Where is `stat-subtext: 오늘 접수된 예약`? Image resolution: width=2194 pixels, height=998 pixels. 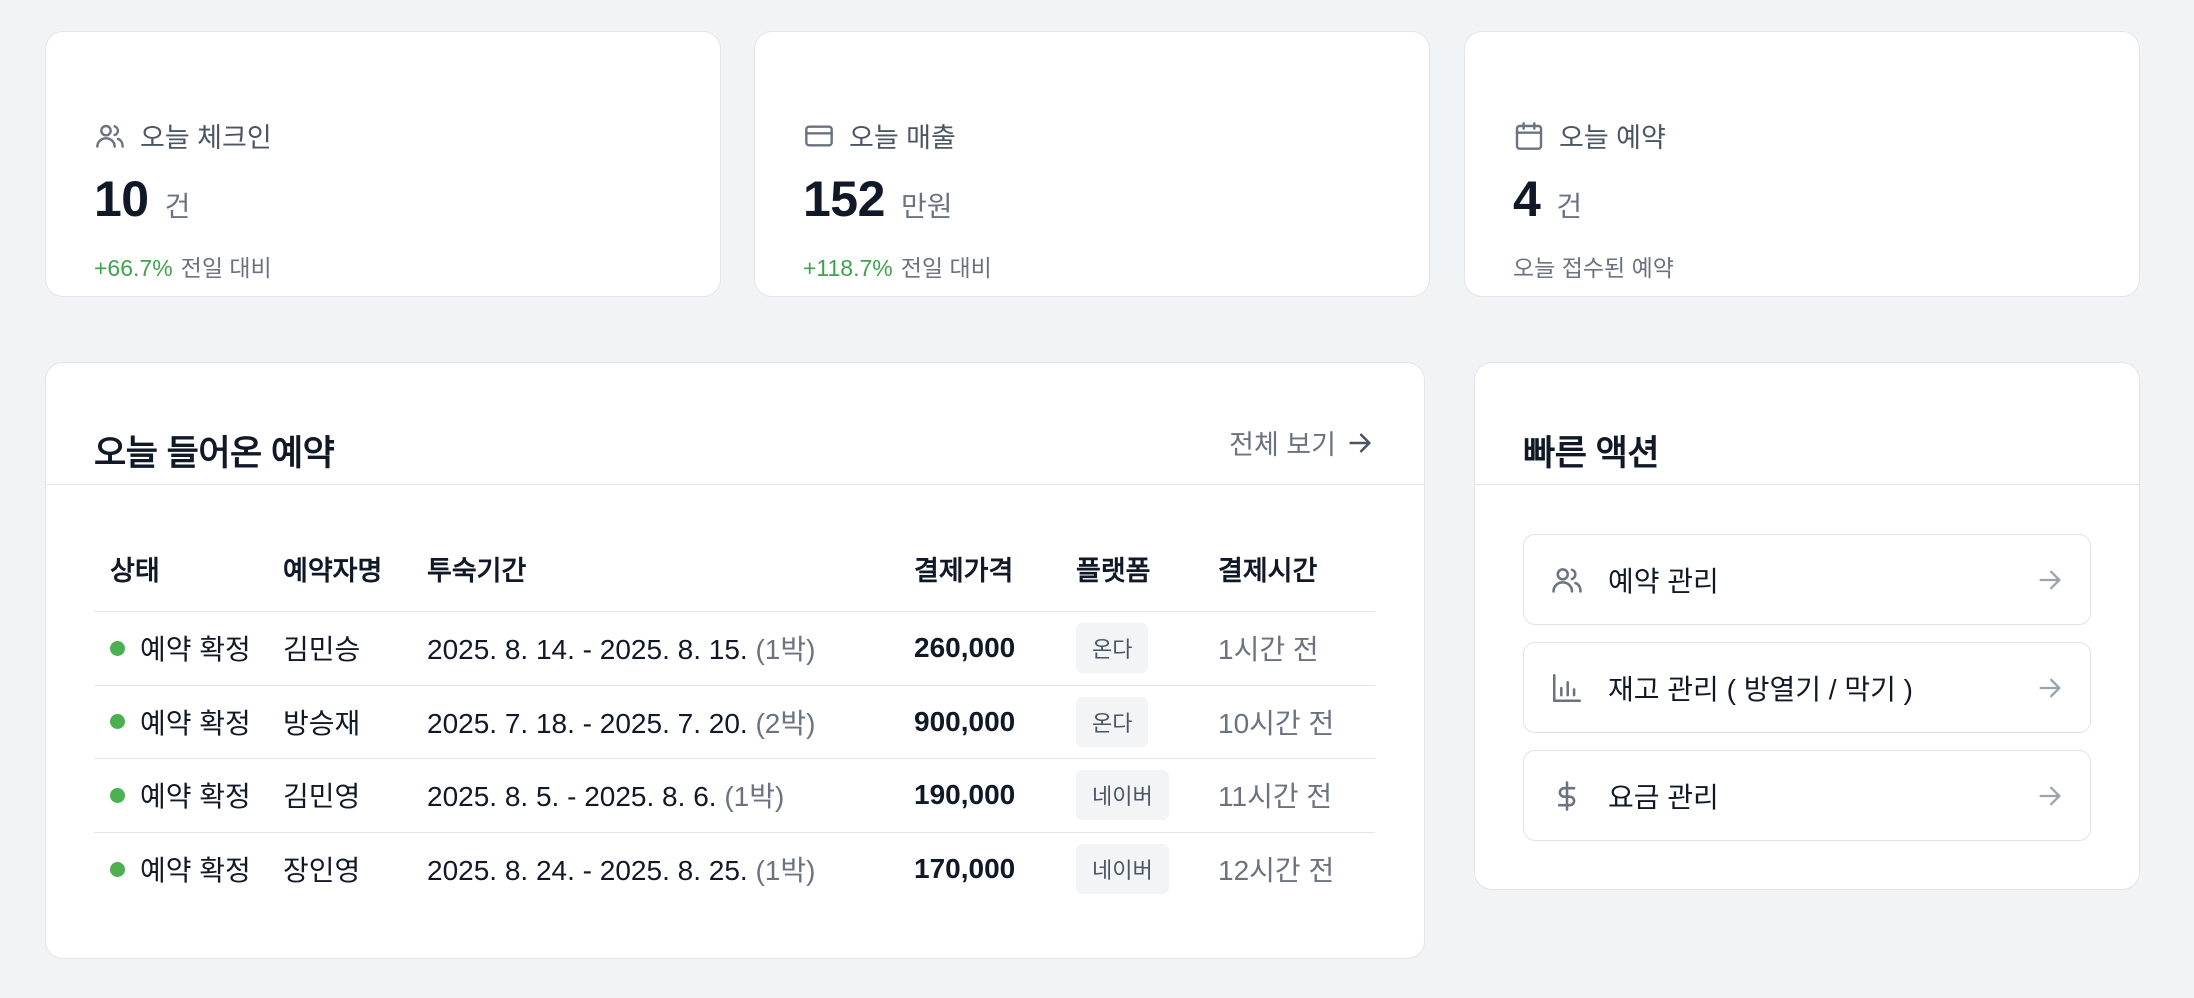
stat-subtext: 오늘 접수된 예약 is located at coordinates (1593, 266).